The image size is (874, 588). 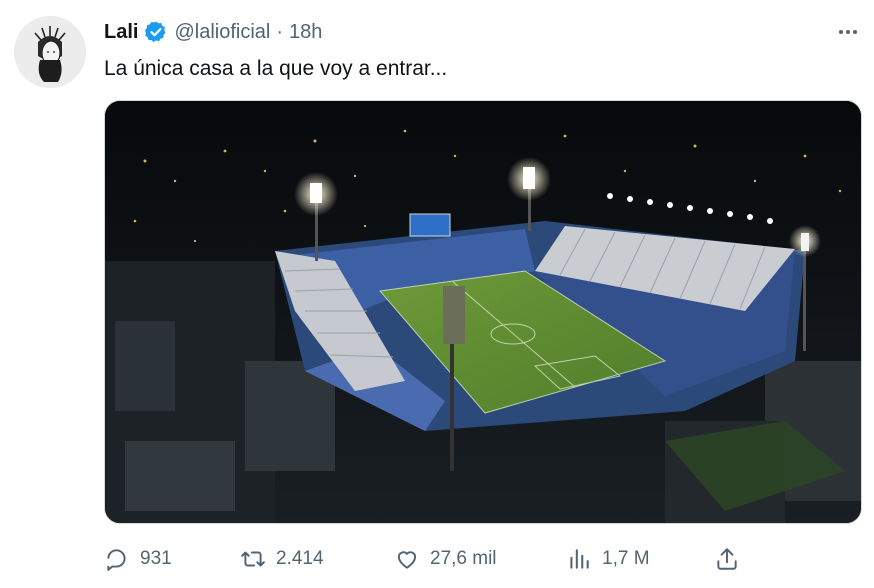 What do you see at coordinates (156, 558) in the screenshot?
I see `reply-count: 931` at bounding box center [156, 558].